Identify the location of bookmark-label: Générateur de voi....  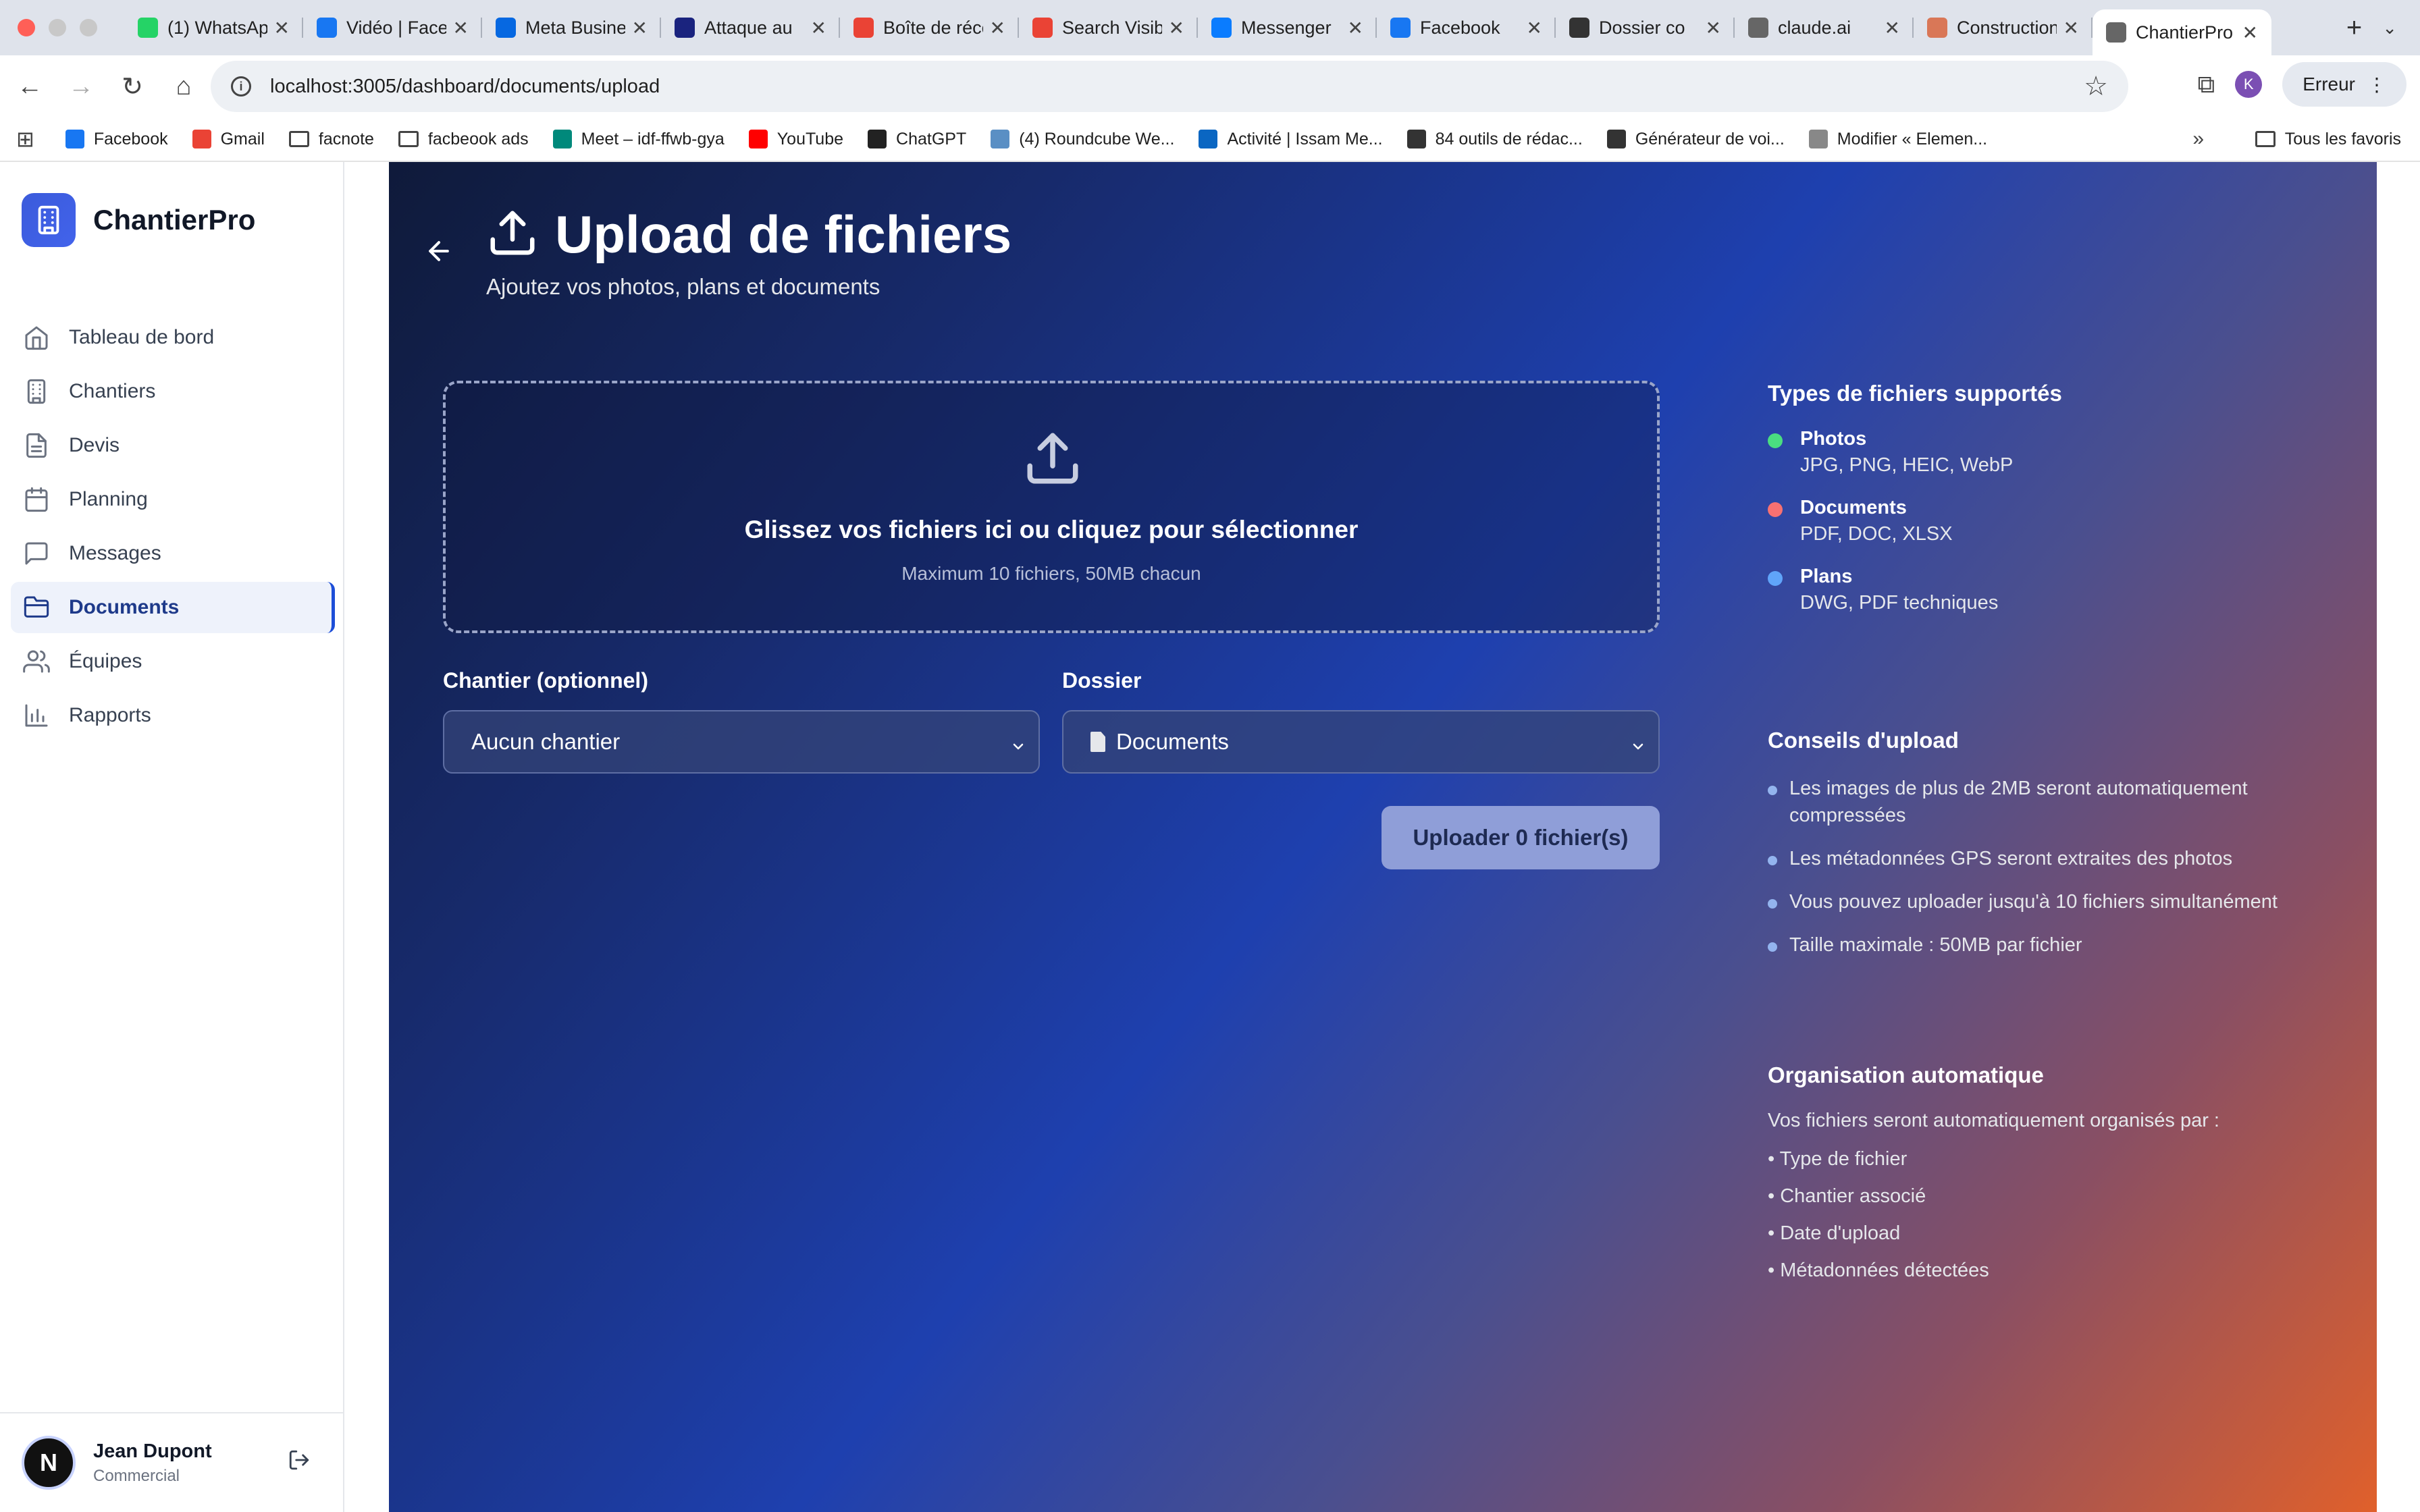
(1710, 138).